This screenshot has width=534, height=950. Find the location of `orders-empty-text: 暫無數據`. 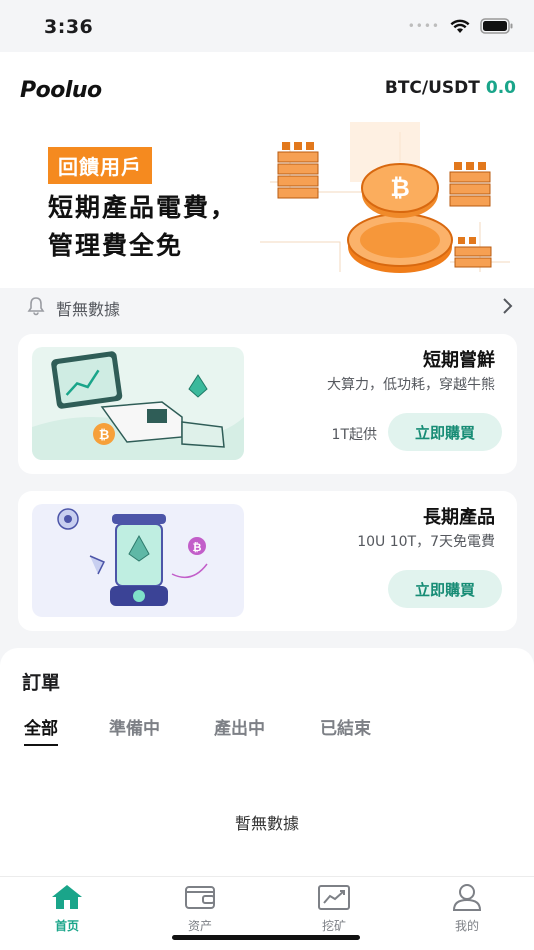

orders-empty-text: 暫無數據 is located at coordinates (266, 823).